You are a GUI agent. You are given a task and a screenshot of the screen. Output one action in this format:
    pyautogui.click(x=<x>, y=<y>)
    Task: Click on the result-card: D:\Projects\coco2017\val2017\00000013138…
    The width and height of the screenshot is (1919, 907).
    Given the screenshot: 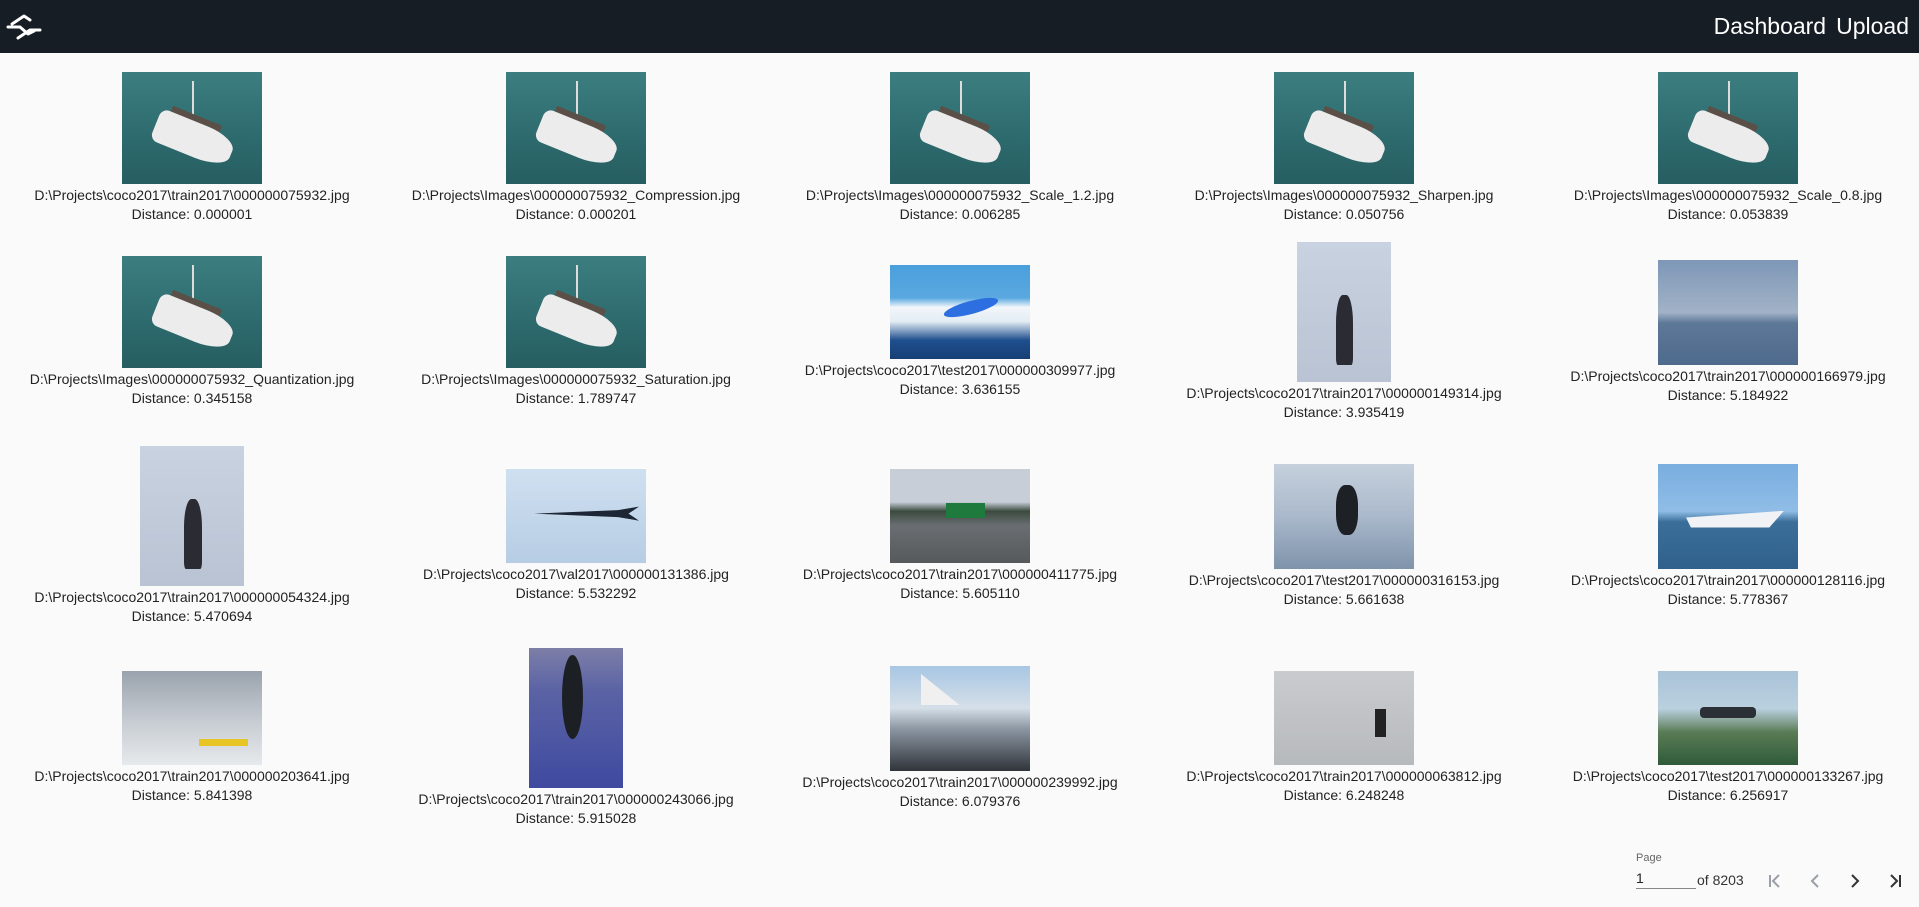 What is the action you would take?
    pyautogui.click(x=576, y=536)
    